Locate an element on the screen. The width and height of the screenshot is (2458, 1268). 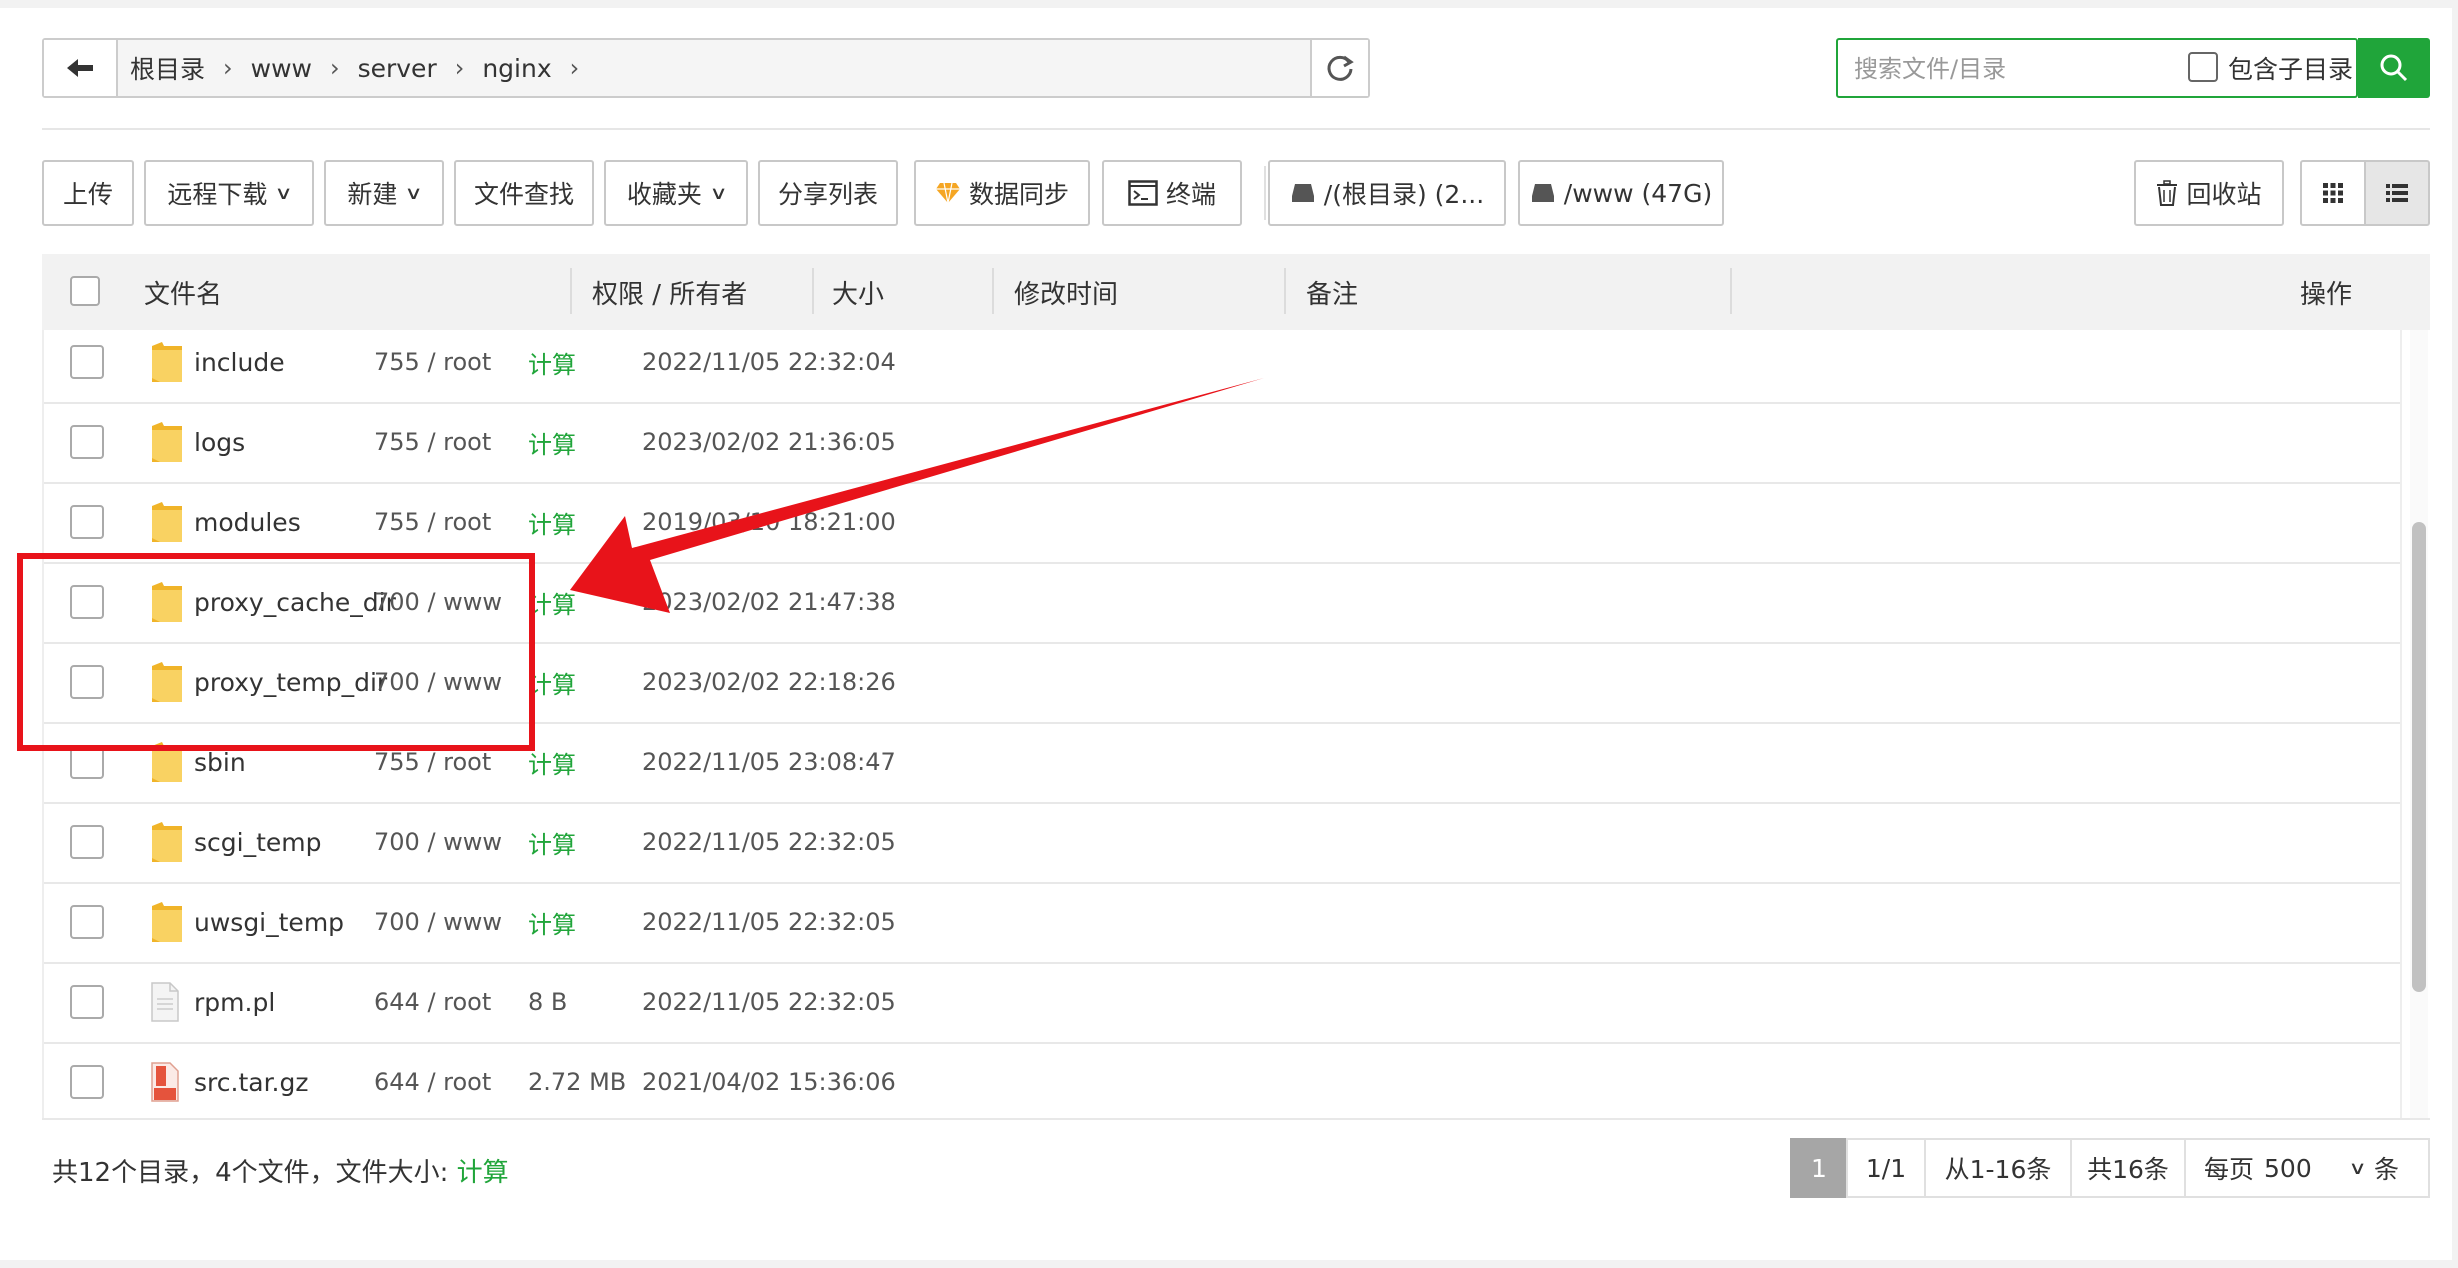
divider is located at coordinates (1236, 129).